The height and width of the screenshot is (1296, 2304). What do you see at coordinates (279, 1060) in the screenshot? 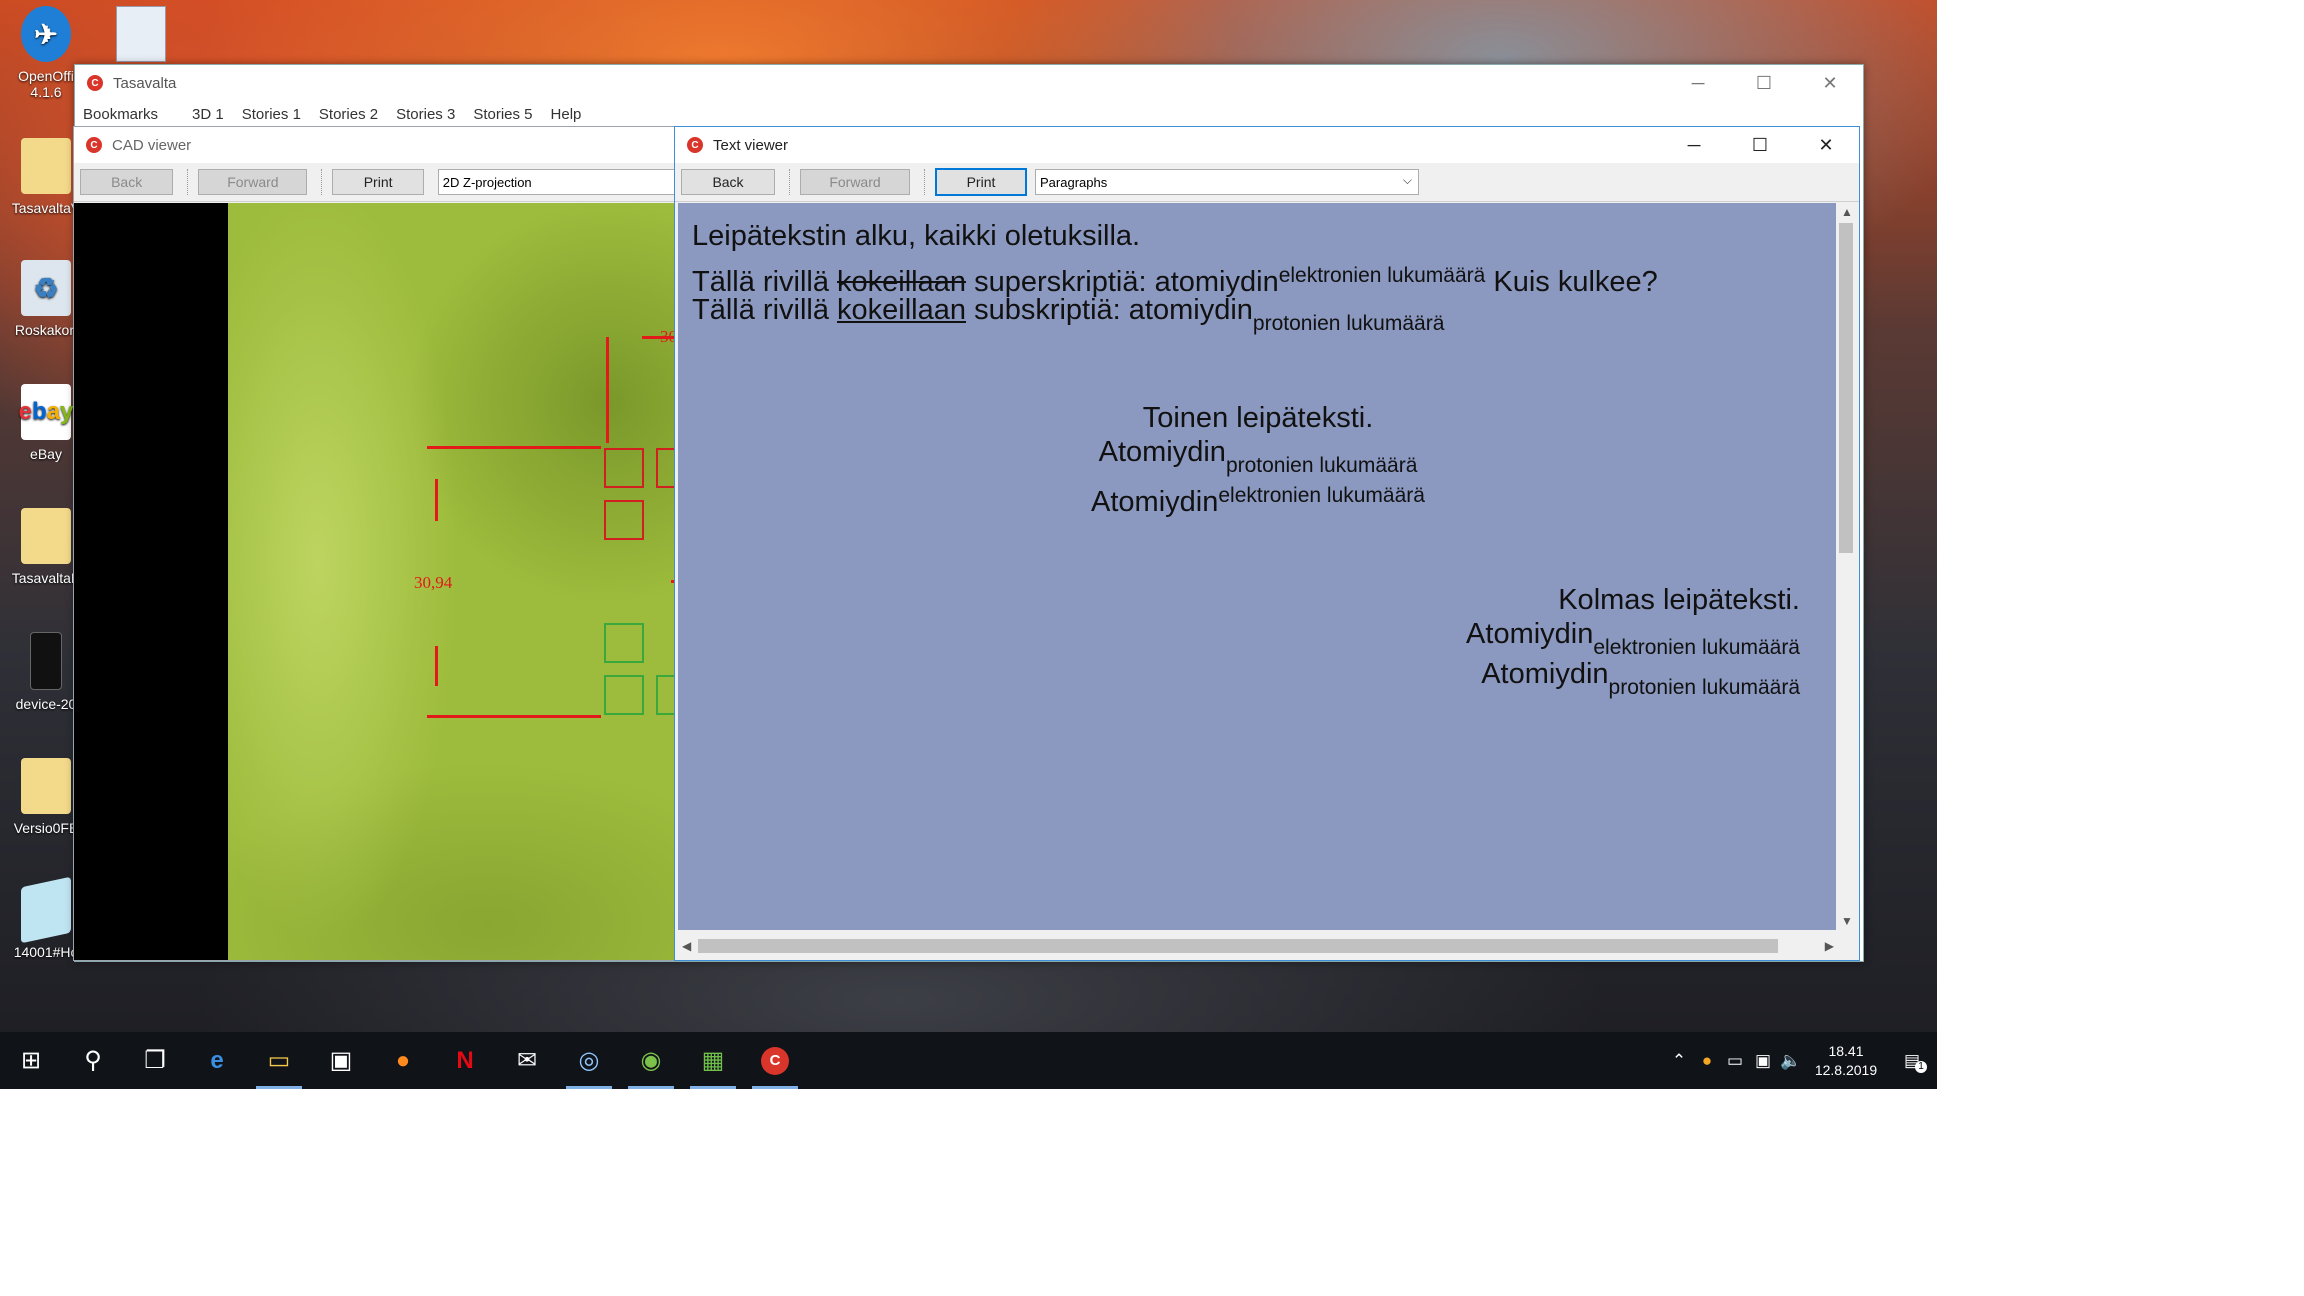
I see `file-explorer-icon: ▭` at bounding box center [279, 1060].